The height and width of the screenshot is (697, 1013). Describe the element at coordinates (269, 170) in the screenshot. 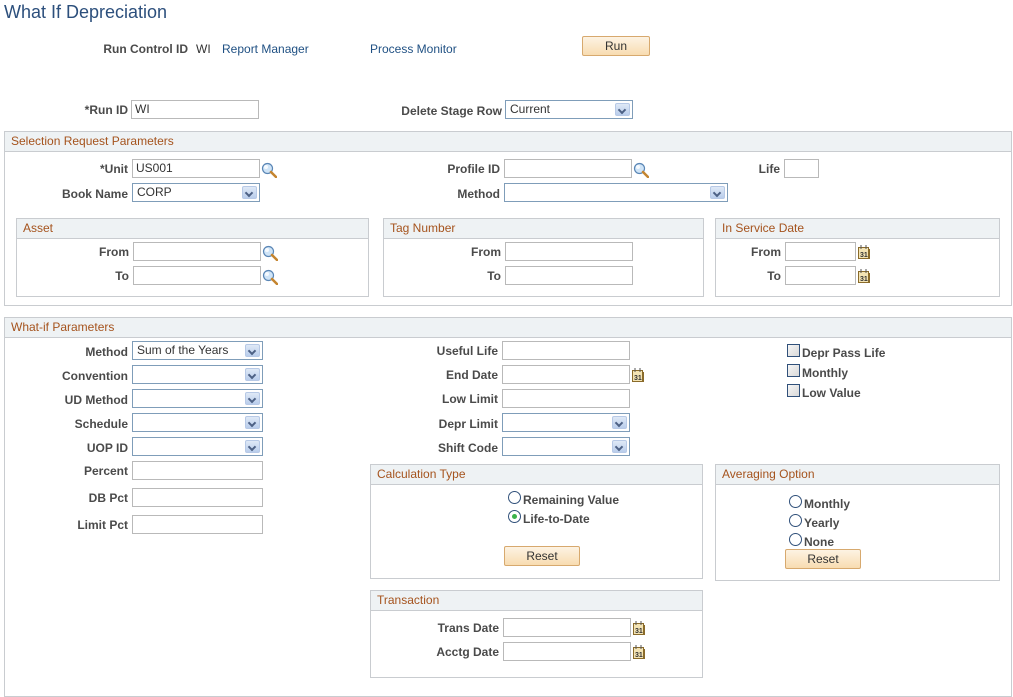

I see `unit-lookup-icon` at that location.